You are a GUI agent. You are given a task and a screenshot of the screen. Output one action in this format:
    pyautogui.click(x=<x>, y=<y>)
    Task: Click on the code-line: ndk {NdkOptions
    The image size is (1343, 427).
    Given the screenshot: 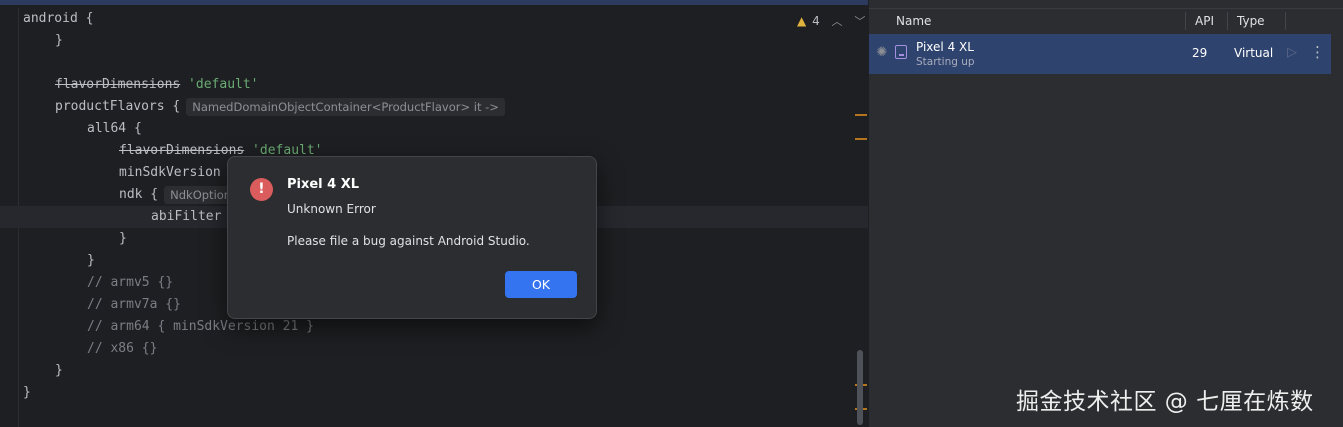 What is the action you would take?
    pyautogui.click(x=181, y=195)
    